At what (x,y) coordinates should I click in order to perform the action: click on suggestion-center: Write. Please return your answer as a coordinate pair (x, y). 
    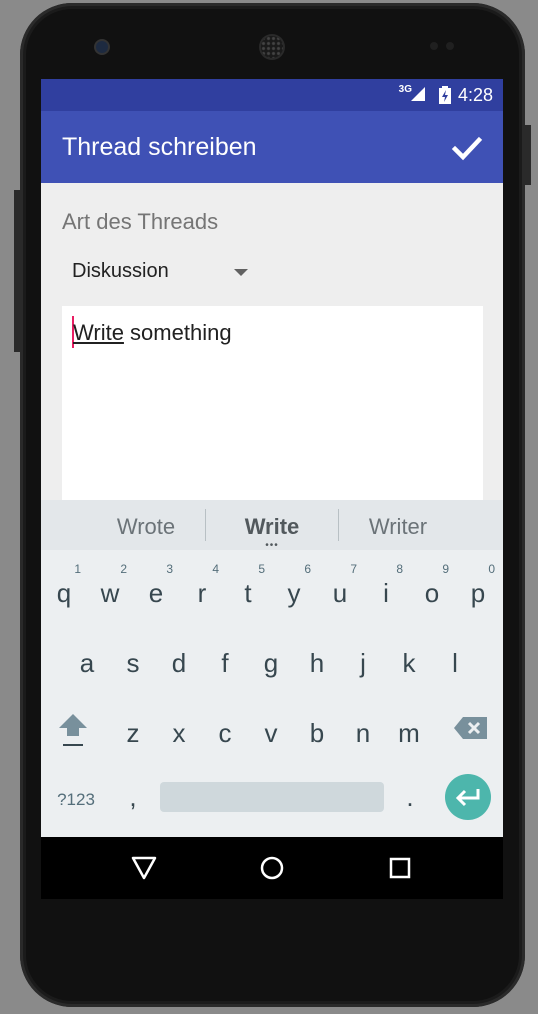
    Looking at the image, I should click on (272, 527).